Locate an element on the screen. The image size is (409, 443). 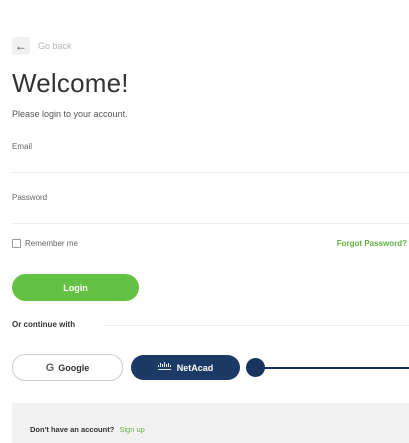
google-icon: G is located at coordinates (50, 367).